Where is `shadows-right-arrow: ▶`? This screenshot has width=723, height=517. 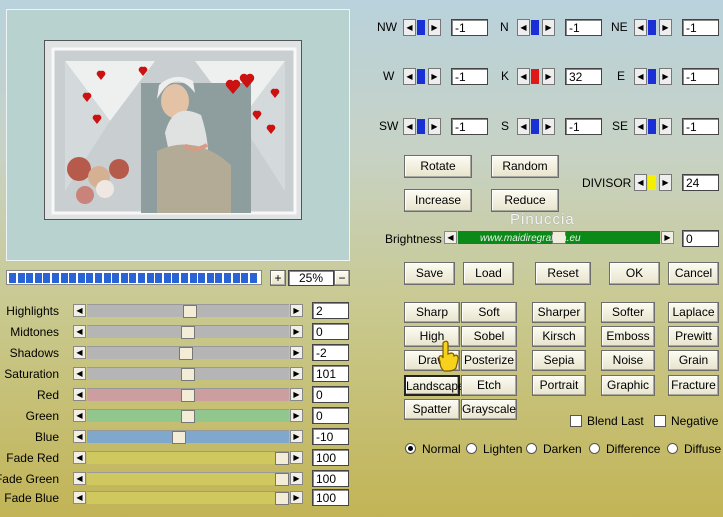
shadows-right-arrow: ▶ is located at coordinates (296, 352).